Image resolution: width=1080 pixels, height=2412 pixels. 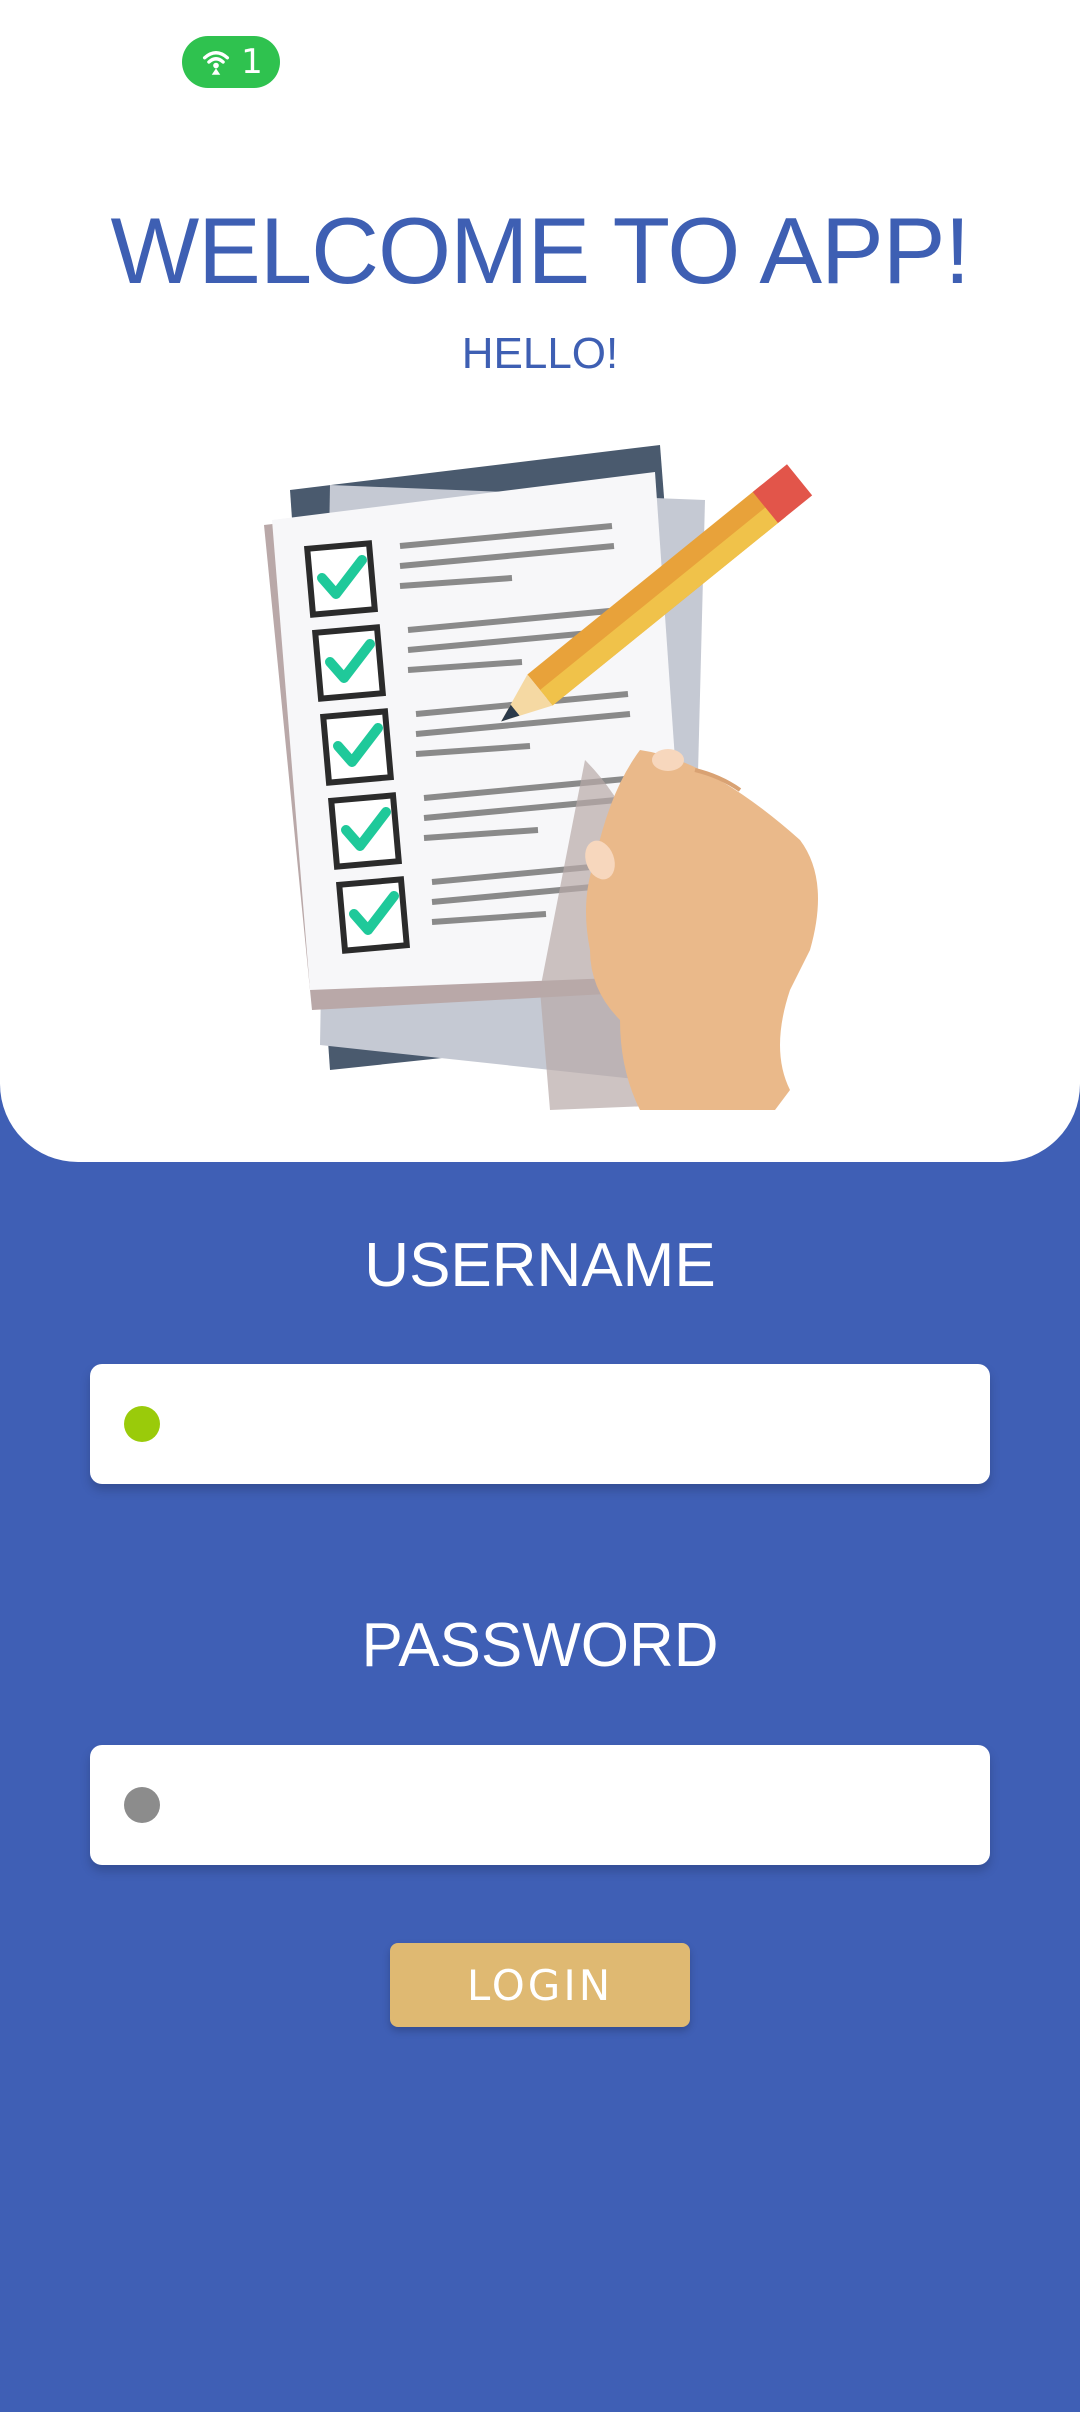 I want to click on password-status-dot, so click(x=142, y=1805).